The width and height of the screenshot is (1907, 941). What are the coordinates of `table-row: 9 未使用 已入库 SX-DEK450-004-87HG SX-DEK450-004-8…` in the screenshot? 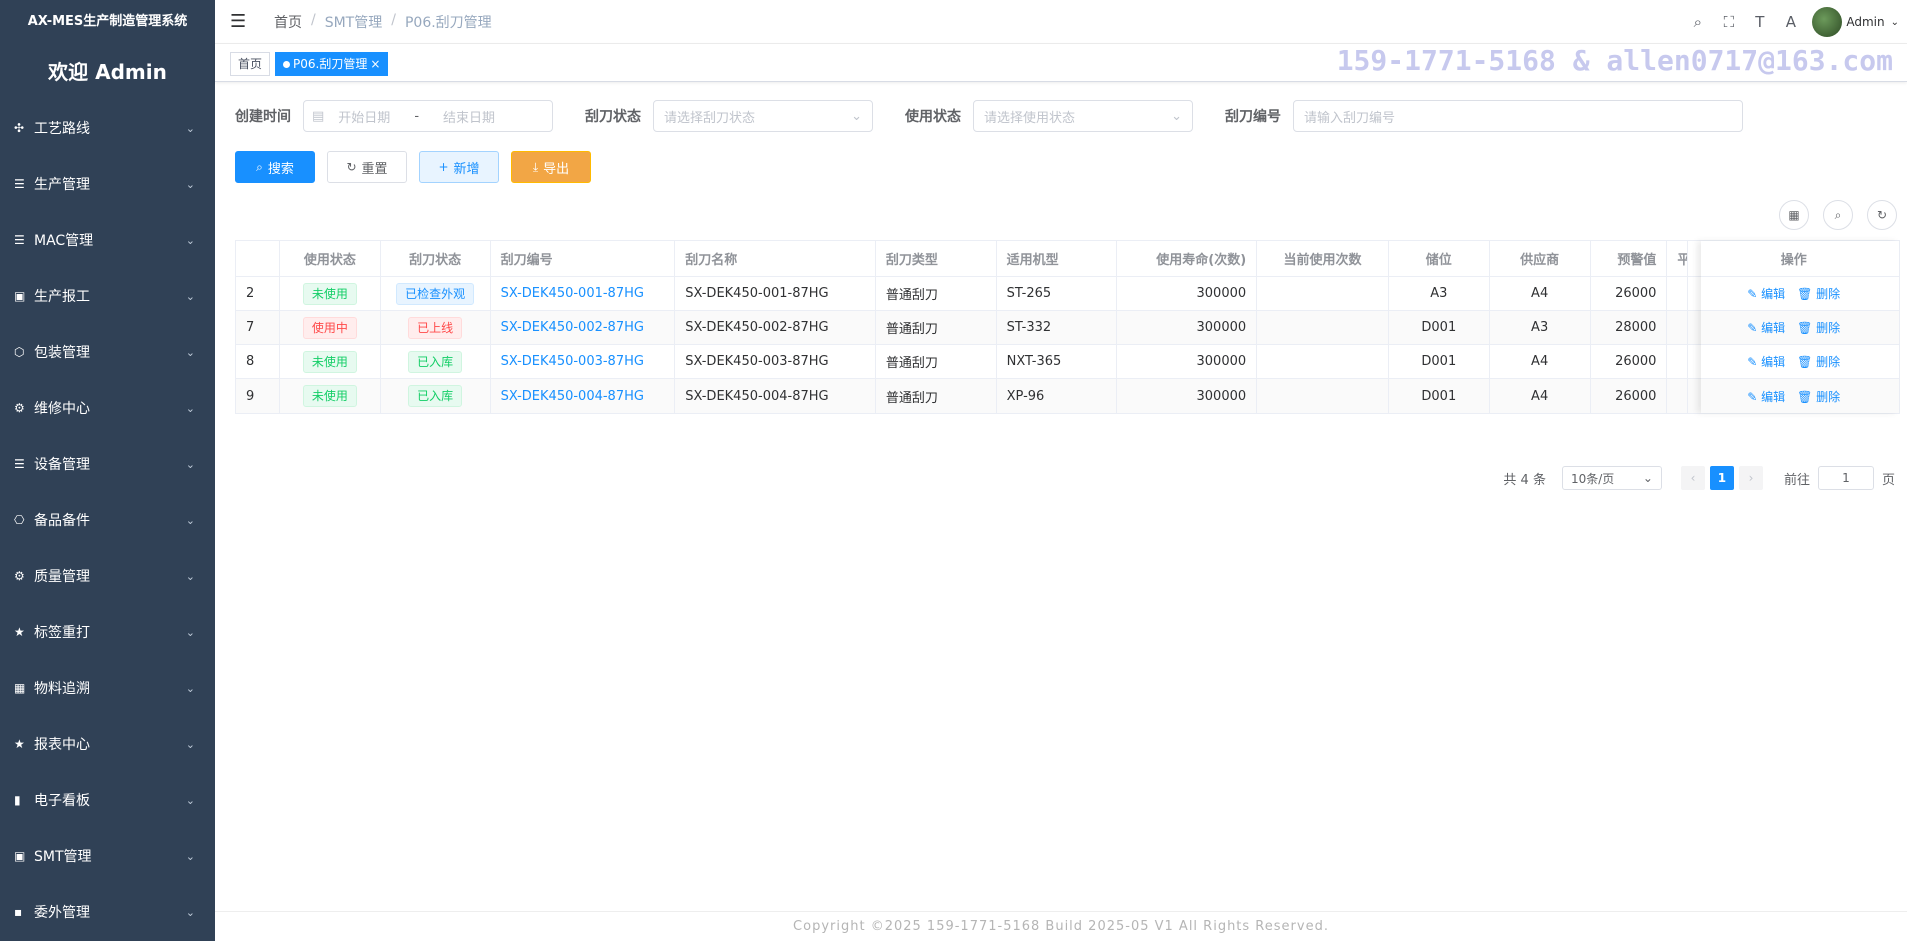 It's located at (1067, 396).